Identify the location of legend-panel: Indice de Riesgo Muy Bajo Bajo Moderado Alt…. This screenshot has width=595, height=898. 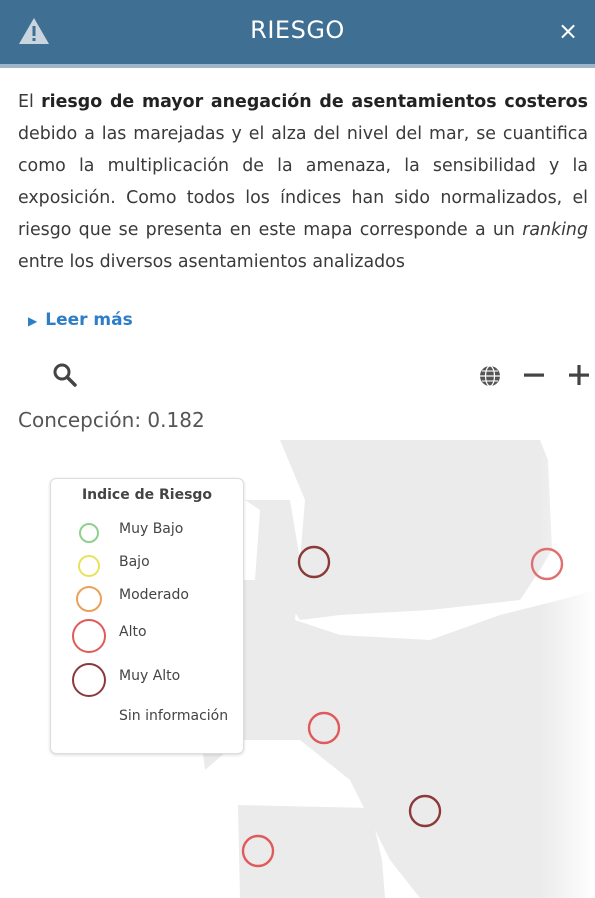
(147, 616).